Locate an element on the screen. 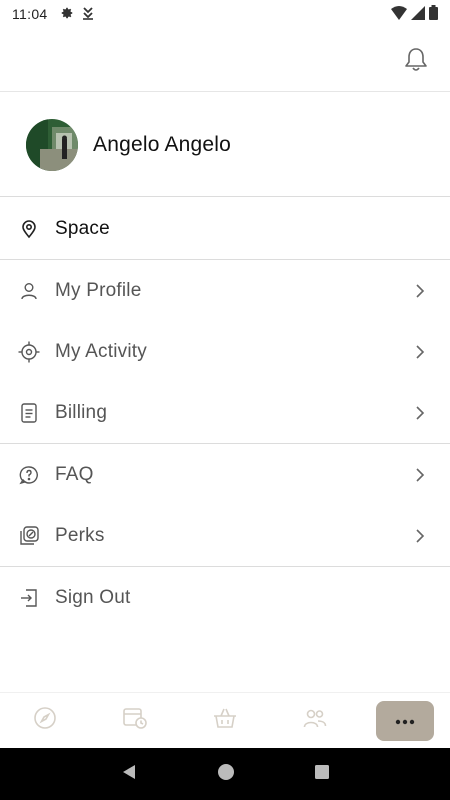 The width and height of the screenshot is (450, 800). menu-item-faq: FAQ is located at coordinates (225, 474).